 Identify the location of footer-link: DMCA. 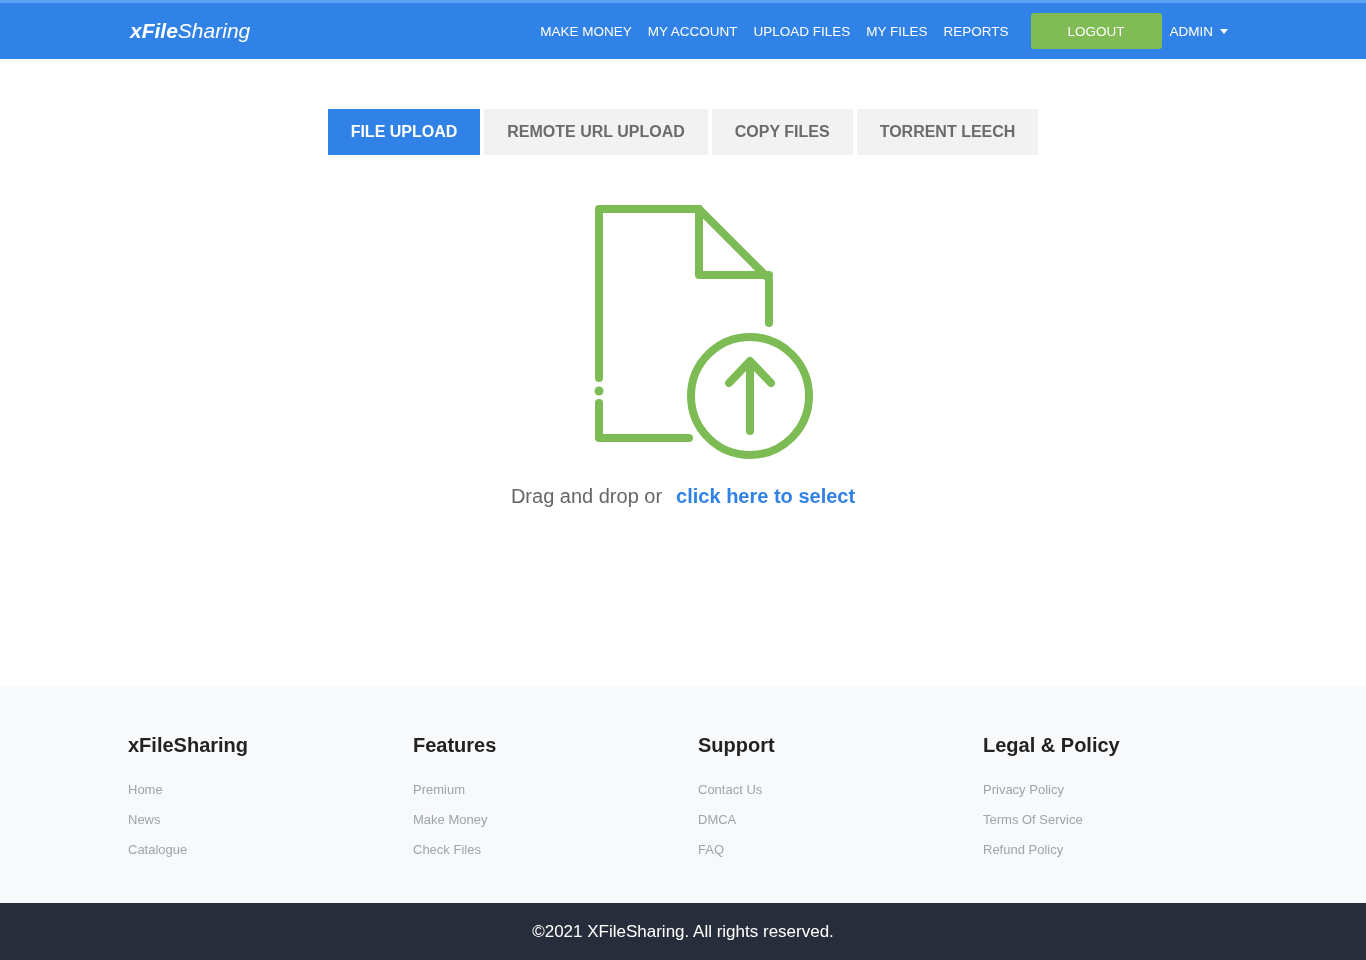
(717, 820).